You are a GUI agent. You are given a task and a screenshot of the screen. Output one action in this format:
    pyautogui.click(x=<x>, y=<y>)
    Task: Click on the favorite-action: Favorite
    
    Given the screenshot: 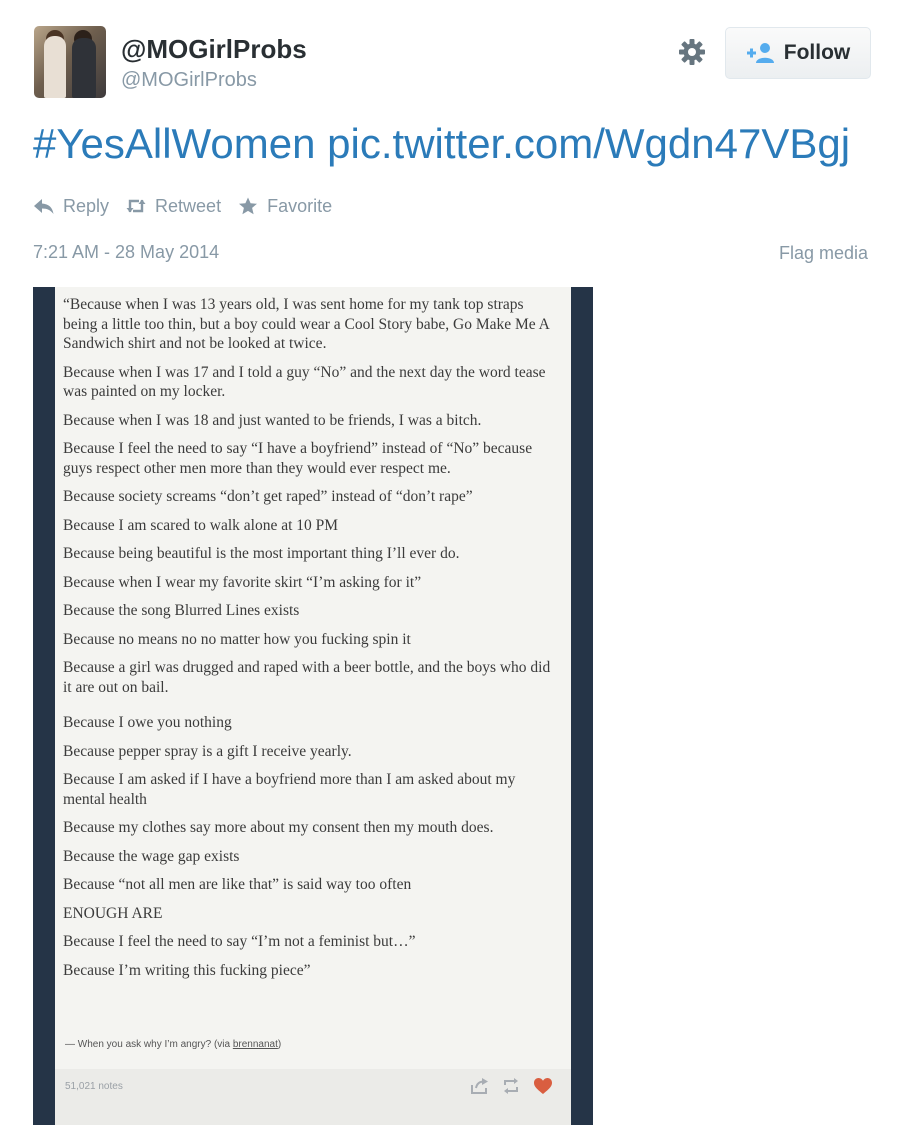 What is the action you would take?
    pyautogui.click(x=284, y=206)
    